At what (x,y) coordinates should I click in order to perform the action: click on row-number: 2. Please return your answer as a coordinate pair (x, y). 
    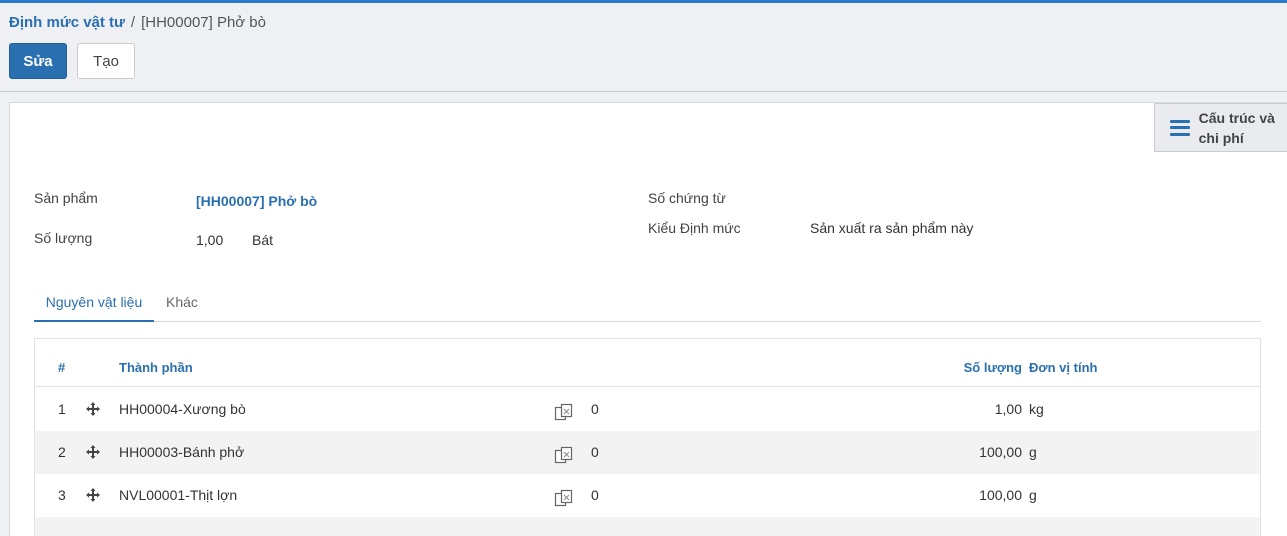
    Looking at the image, I should click on (62, 452).